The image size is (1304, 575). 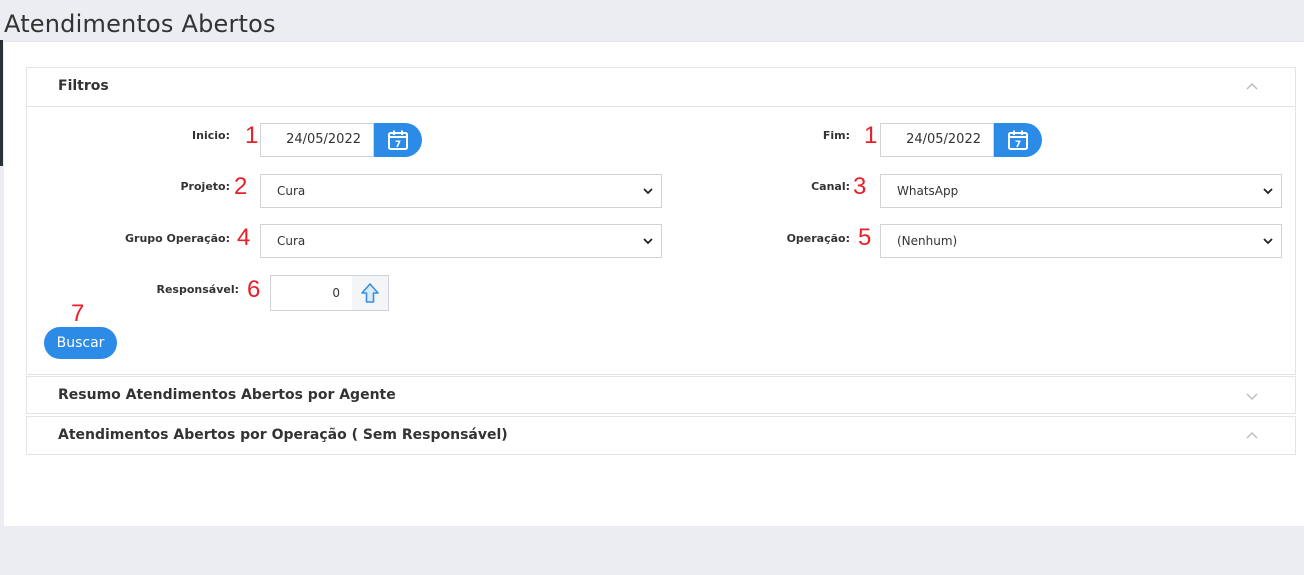 I want to click on operacao-select: (Nenhum), so click(x=1081, y=241).